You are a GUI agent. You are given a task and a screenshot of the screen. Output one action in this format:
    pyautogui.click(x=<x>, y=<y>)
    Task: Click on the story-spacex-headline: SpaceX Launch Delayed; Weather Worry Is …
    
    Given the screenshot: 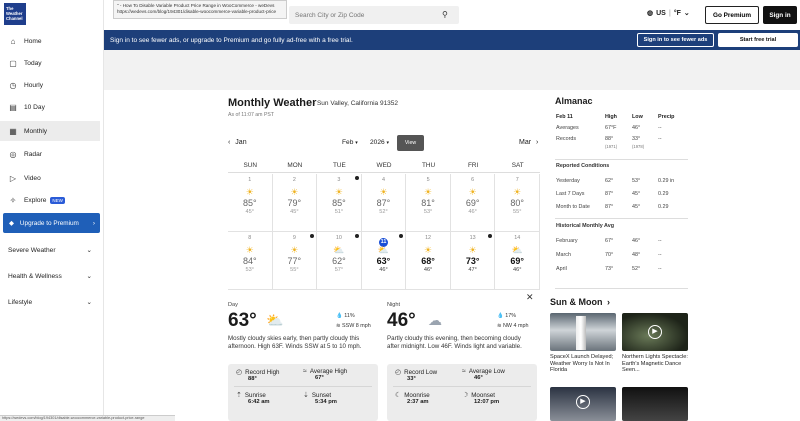 What is the action you would take?
    pyautogui.click(x=583, y=364)
    